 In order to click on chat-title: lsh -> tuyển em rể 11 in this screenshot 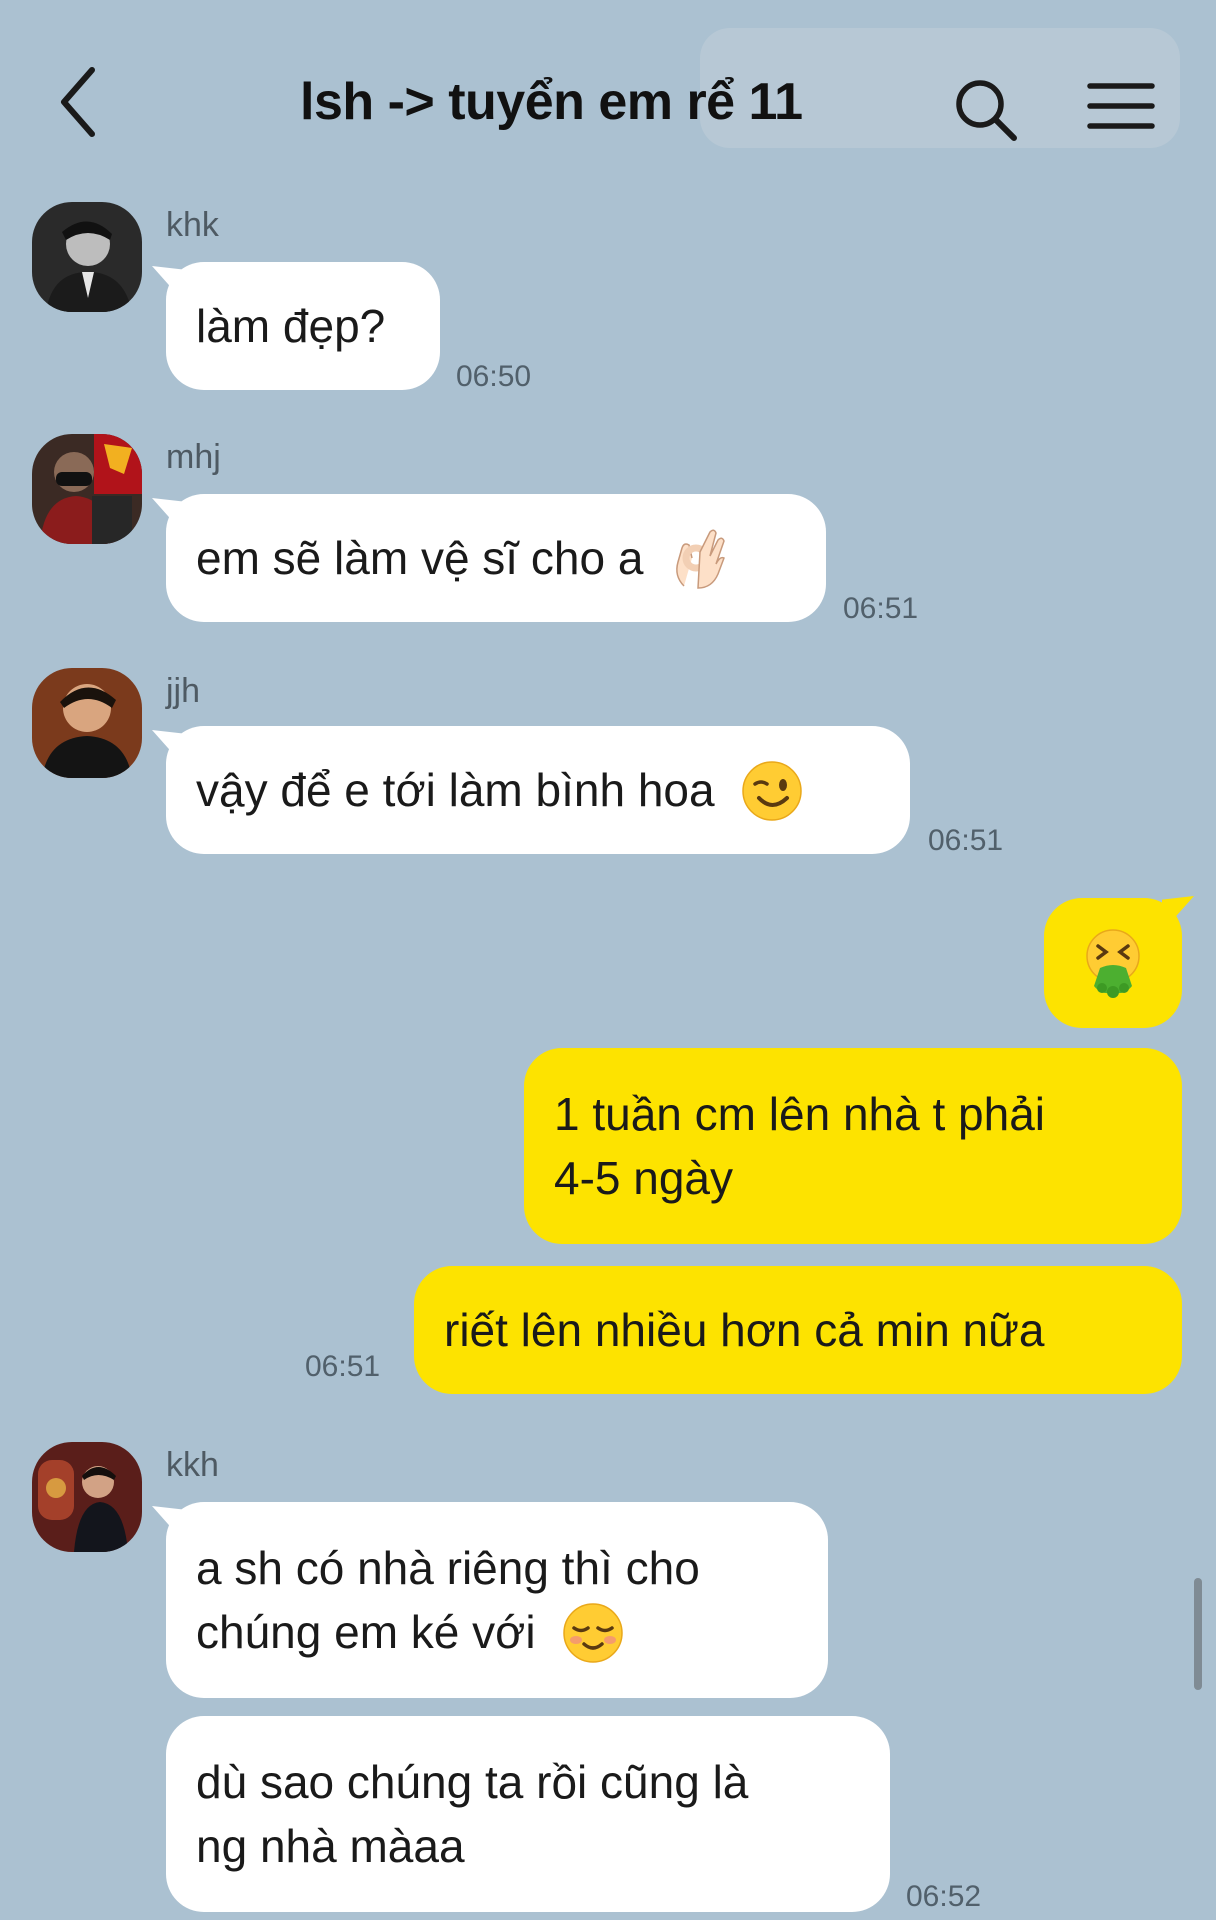, I will do `click(551, 102)`.